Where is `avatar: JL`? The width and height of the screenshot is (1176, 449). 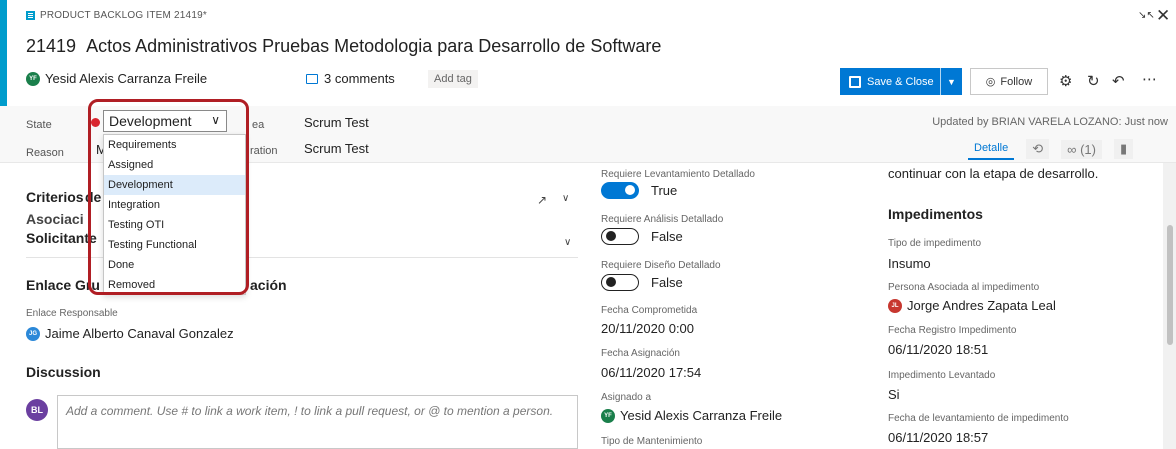
avatar: JL is located at coordinates (895, 305).